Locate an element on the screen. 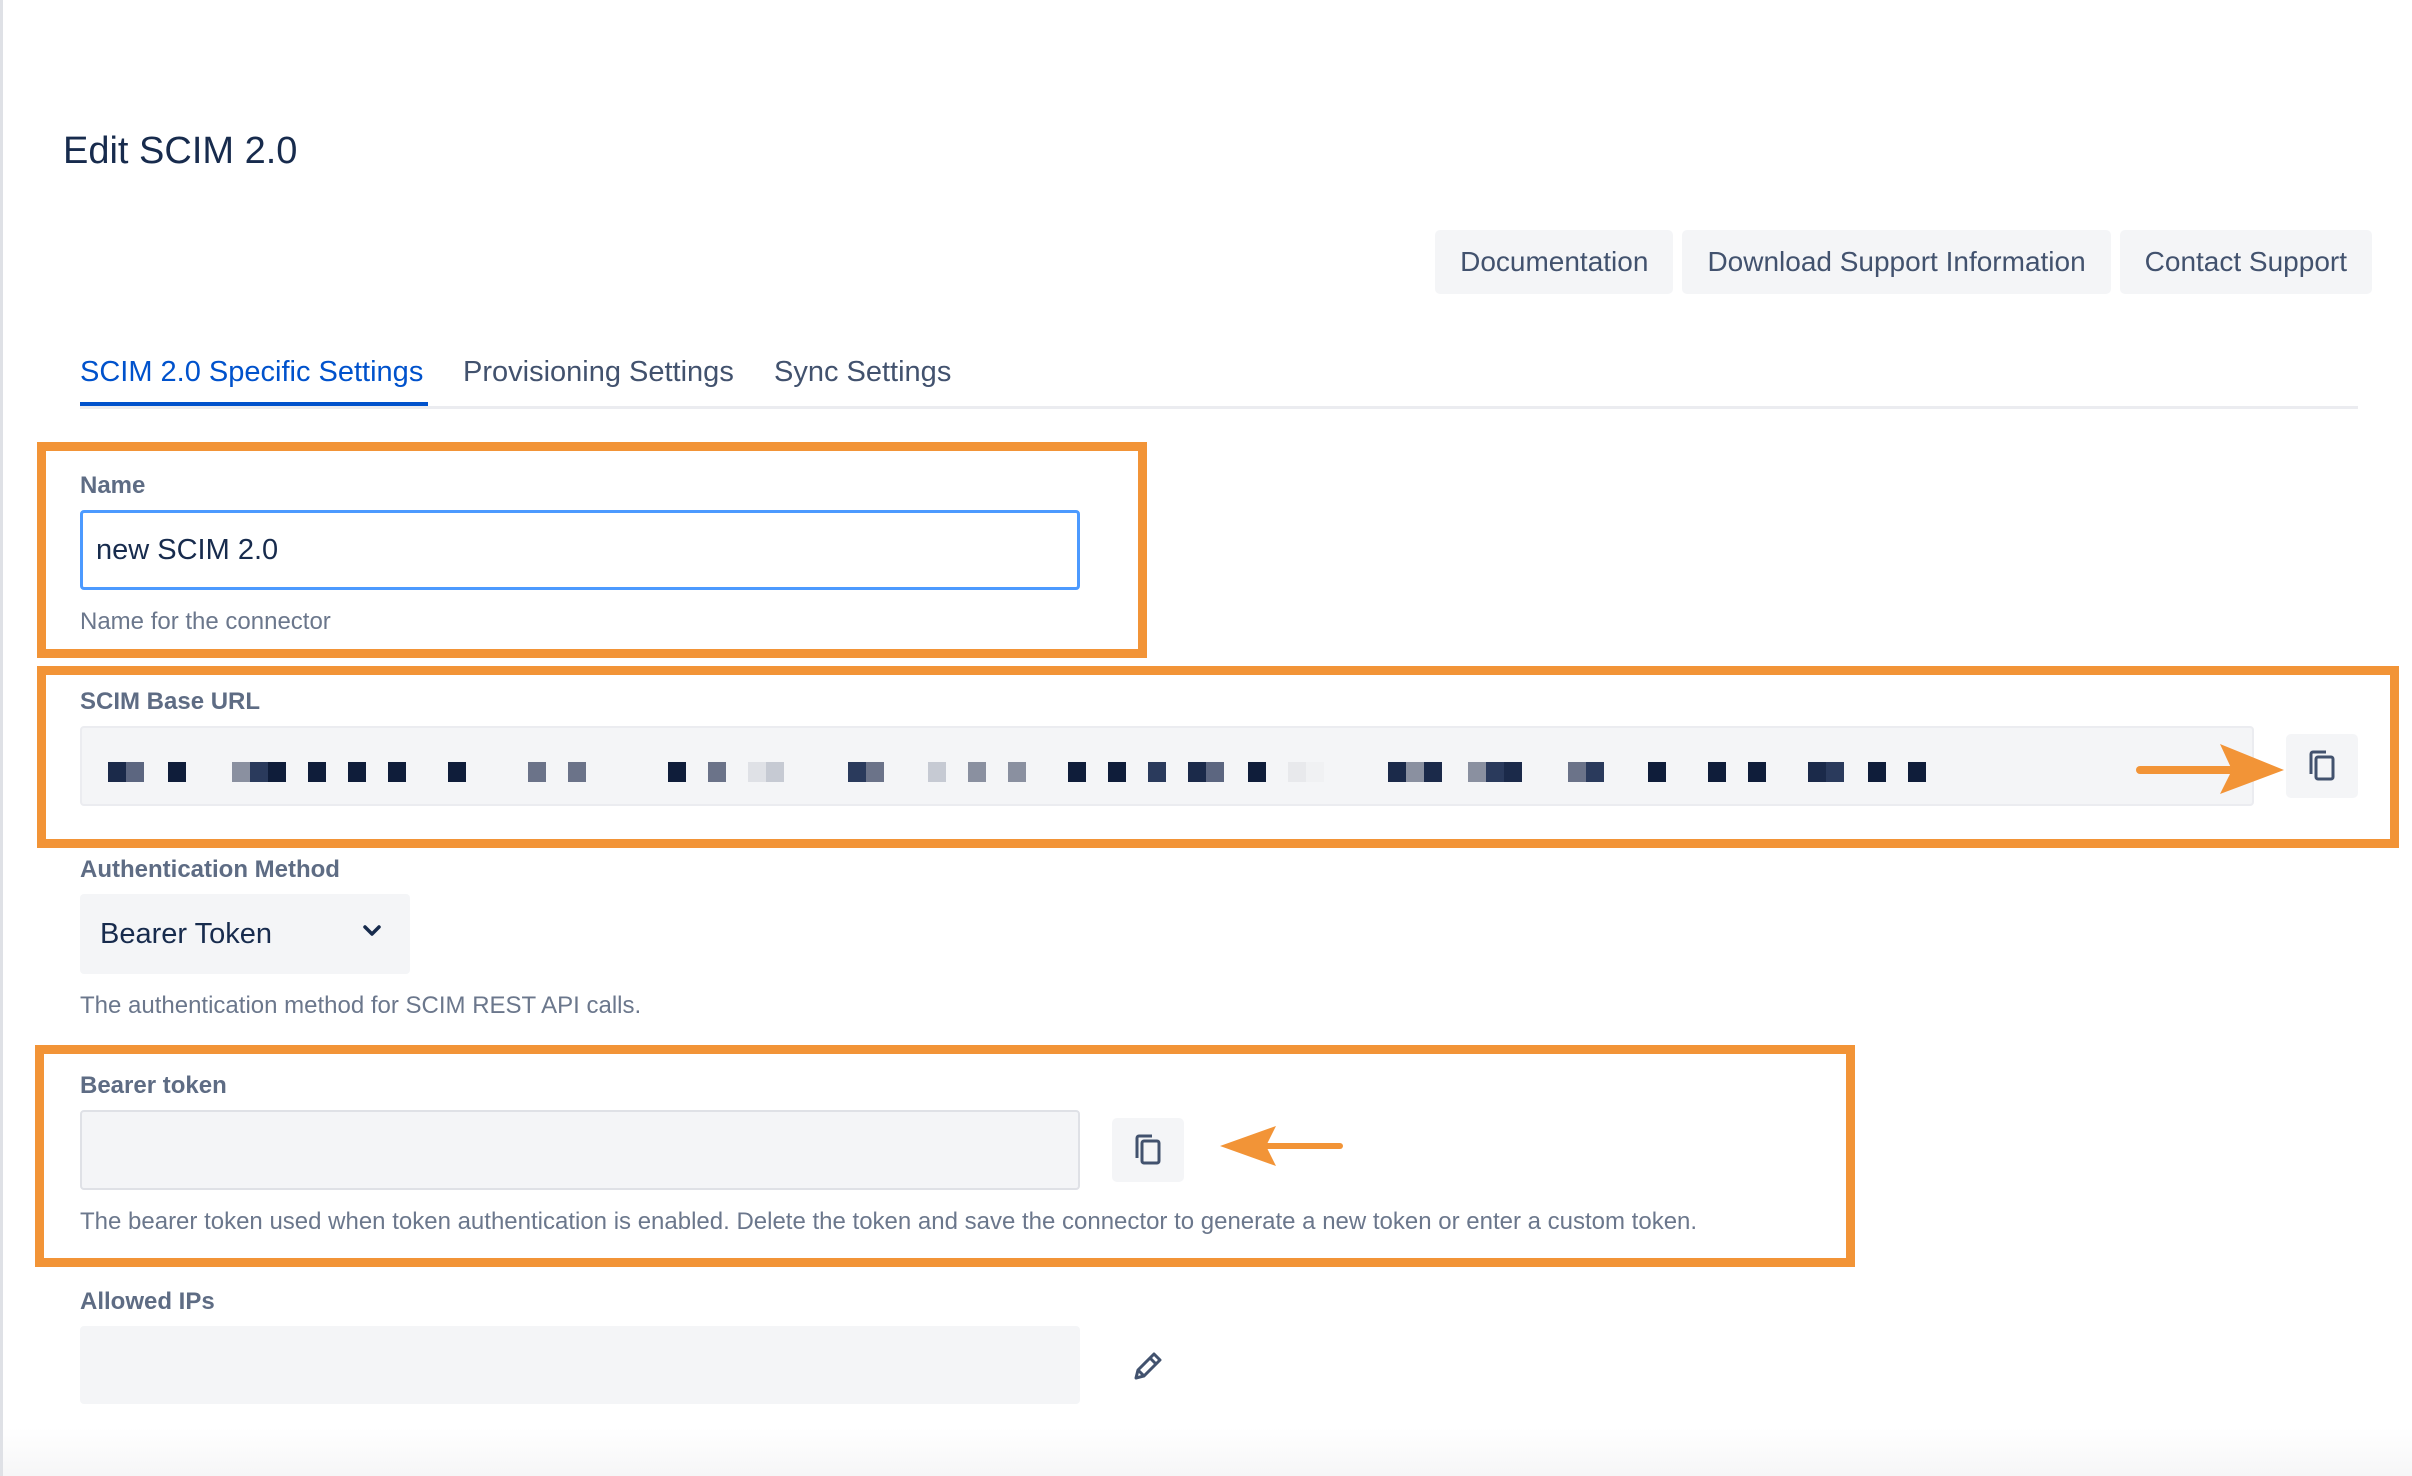  pencil-icon is located at coordinates (1148, 1366).